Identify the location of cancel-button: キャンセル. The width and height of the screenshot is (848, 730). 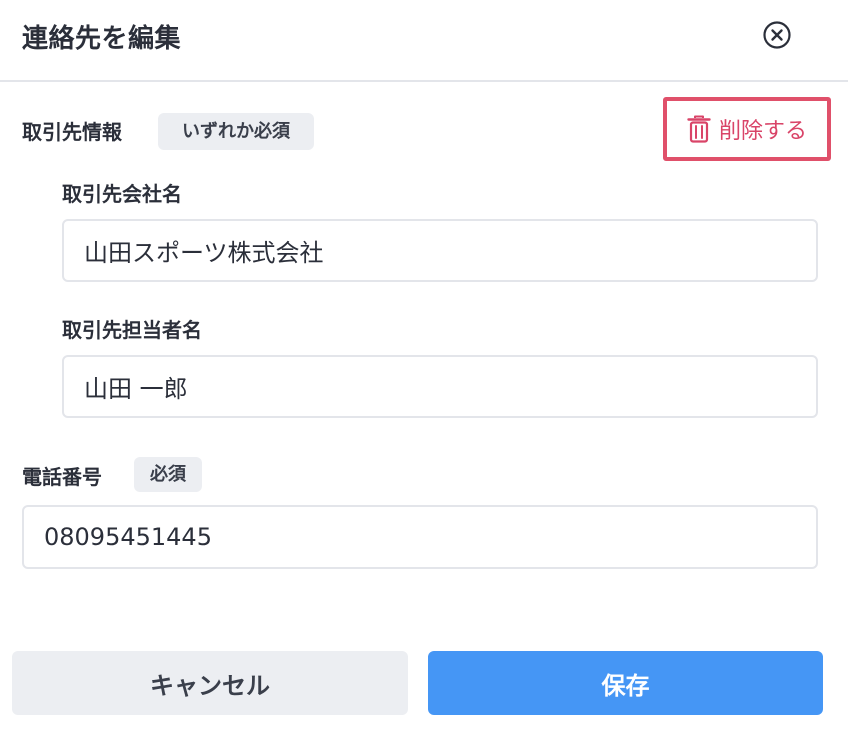
(210, 683).